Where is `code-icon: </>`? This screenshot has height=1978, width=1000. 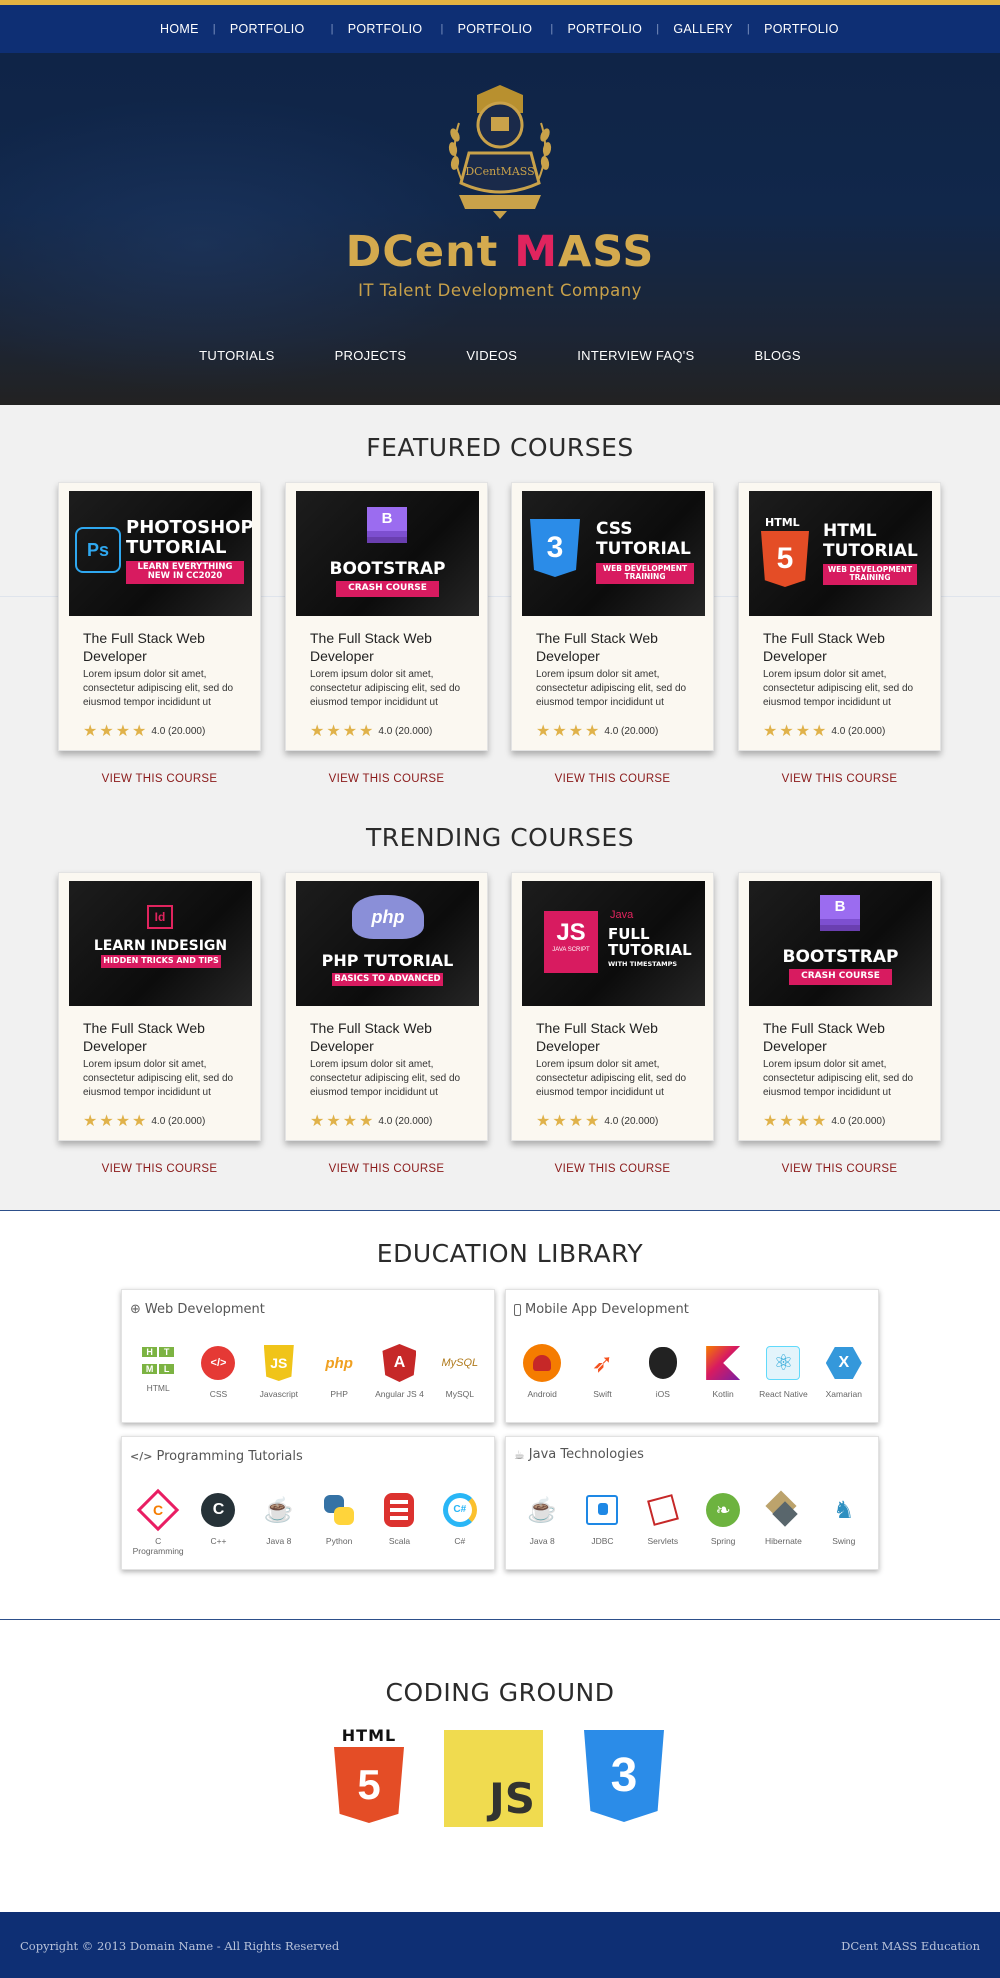
code-icon: </> is located at coordinates (141, 1456).